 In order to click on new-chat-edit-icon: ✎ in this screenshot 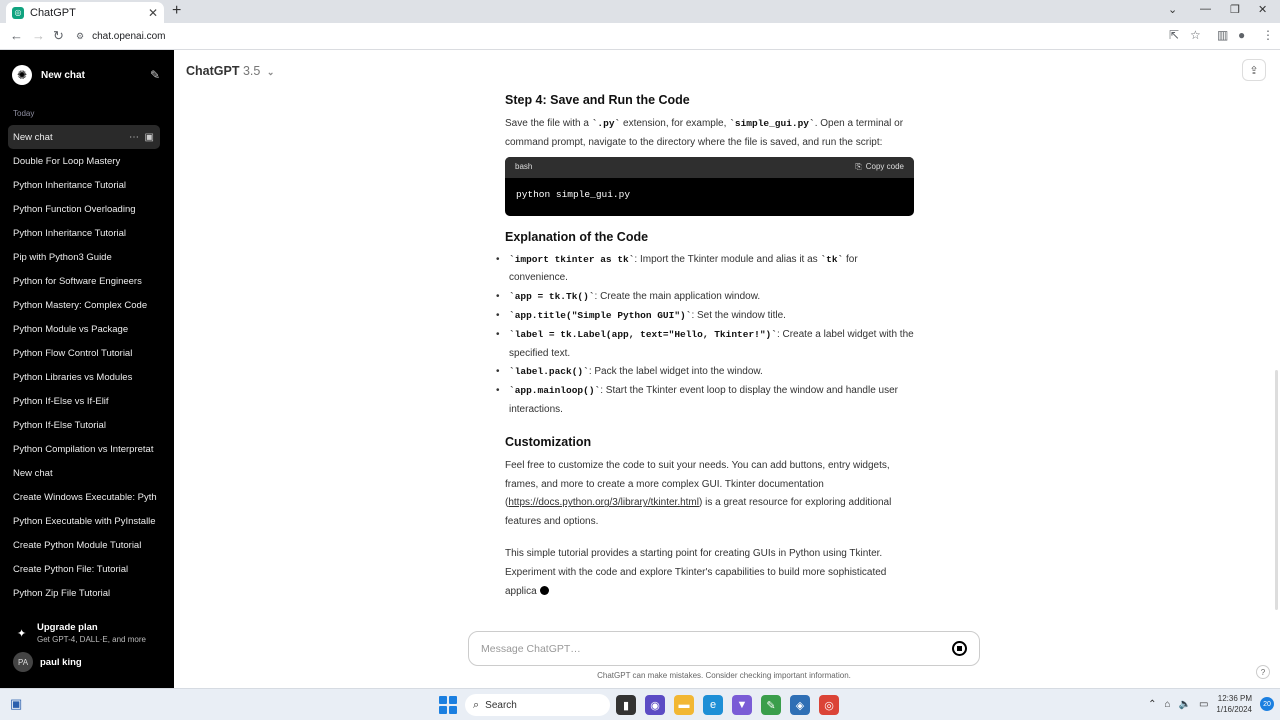, I will do `click(155, 75)`.